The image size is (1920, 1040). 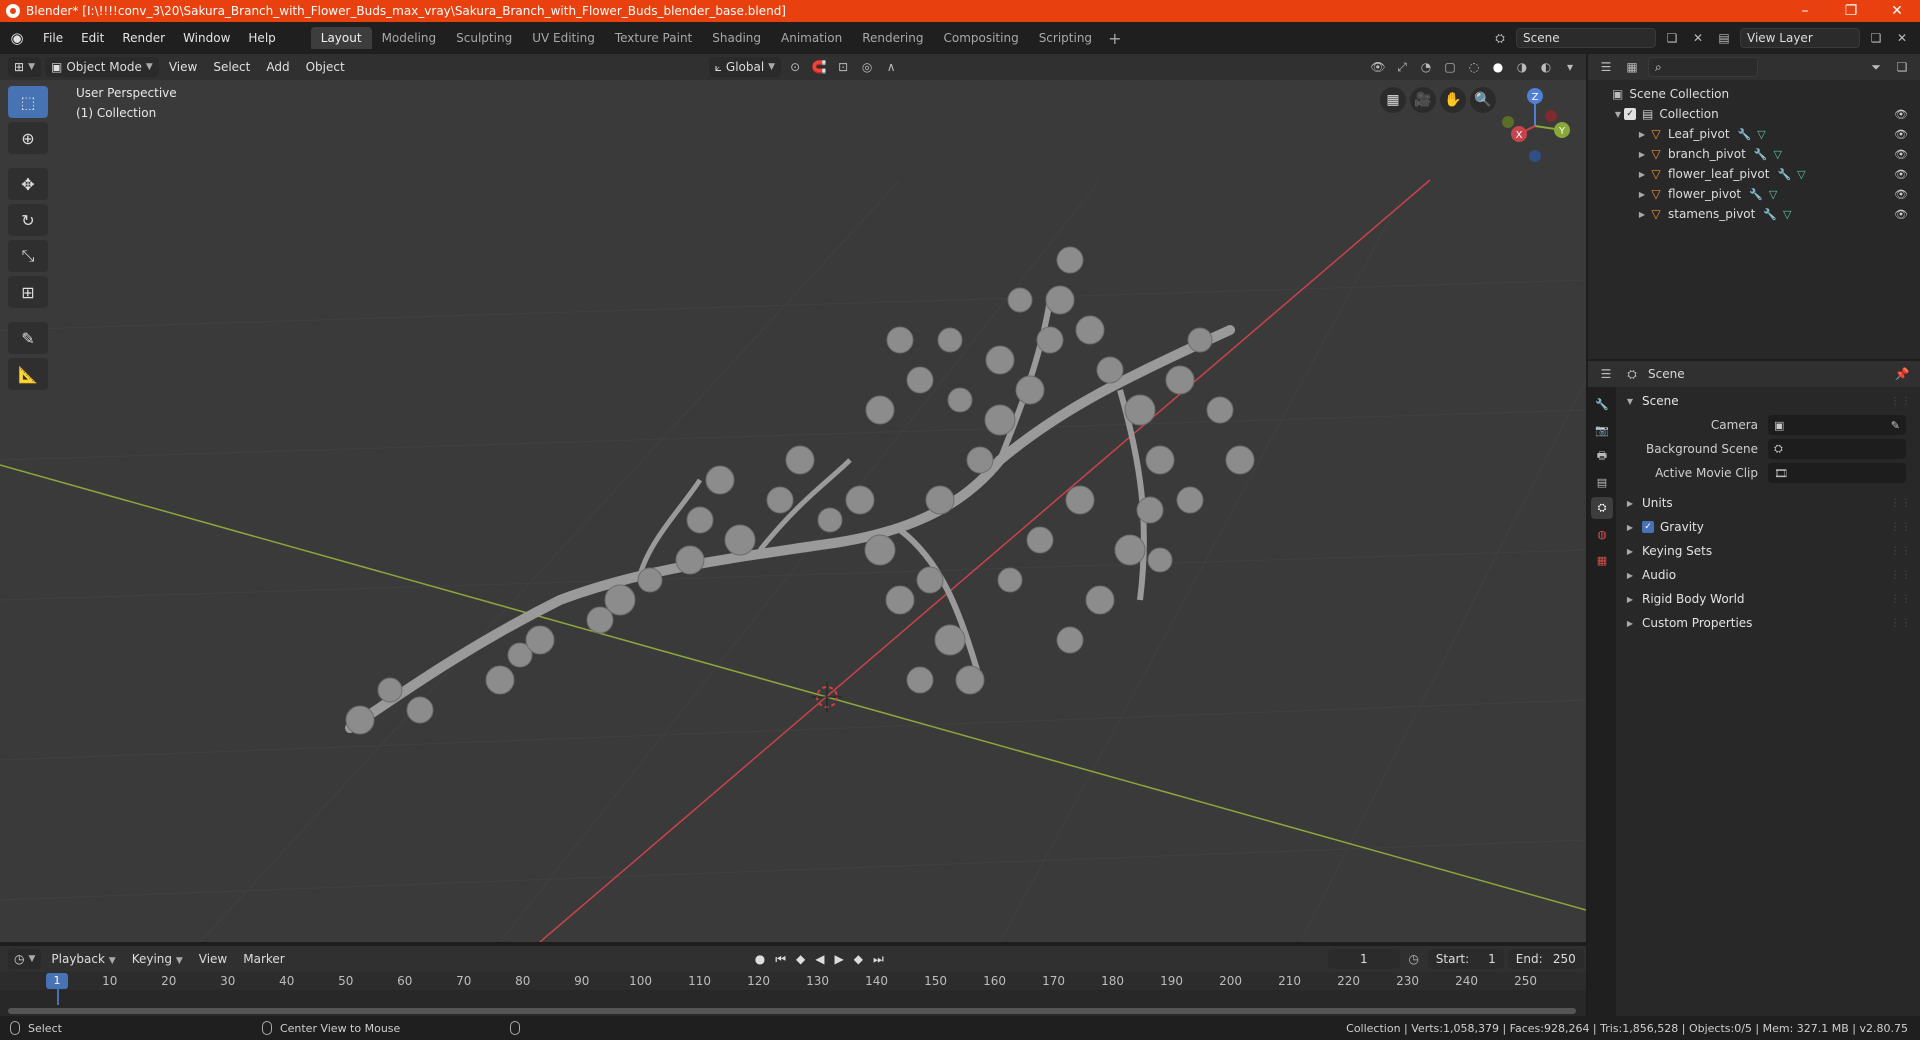 What do you see at coordinates (1546, 67) in the screenshot?
I see `shading-rendered-icon: ◐` at bounding box center [1546, 67].